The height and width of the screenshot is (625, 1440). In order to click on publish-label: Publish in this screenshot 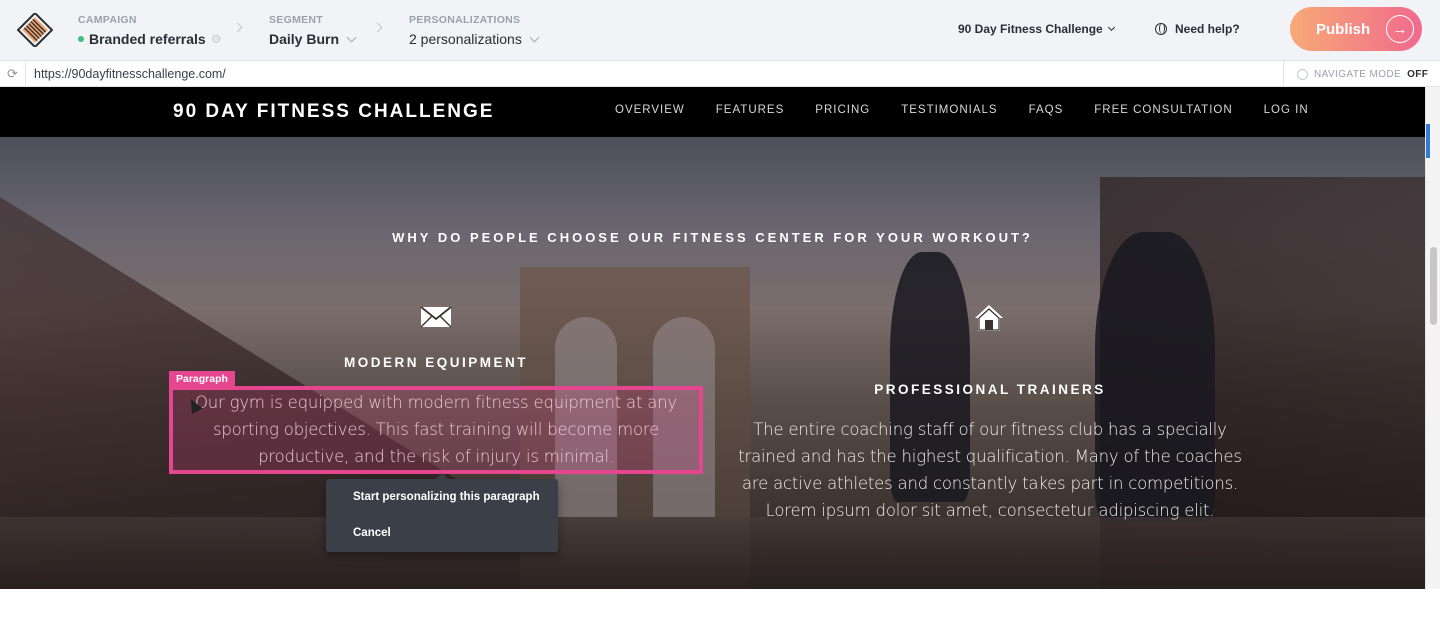, I will do `click(1343, 29)`.